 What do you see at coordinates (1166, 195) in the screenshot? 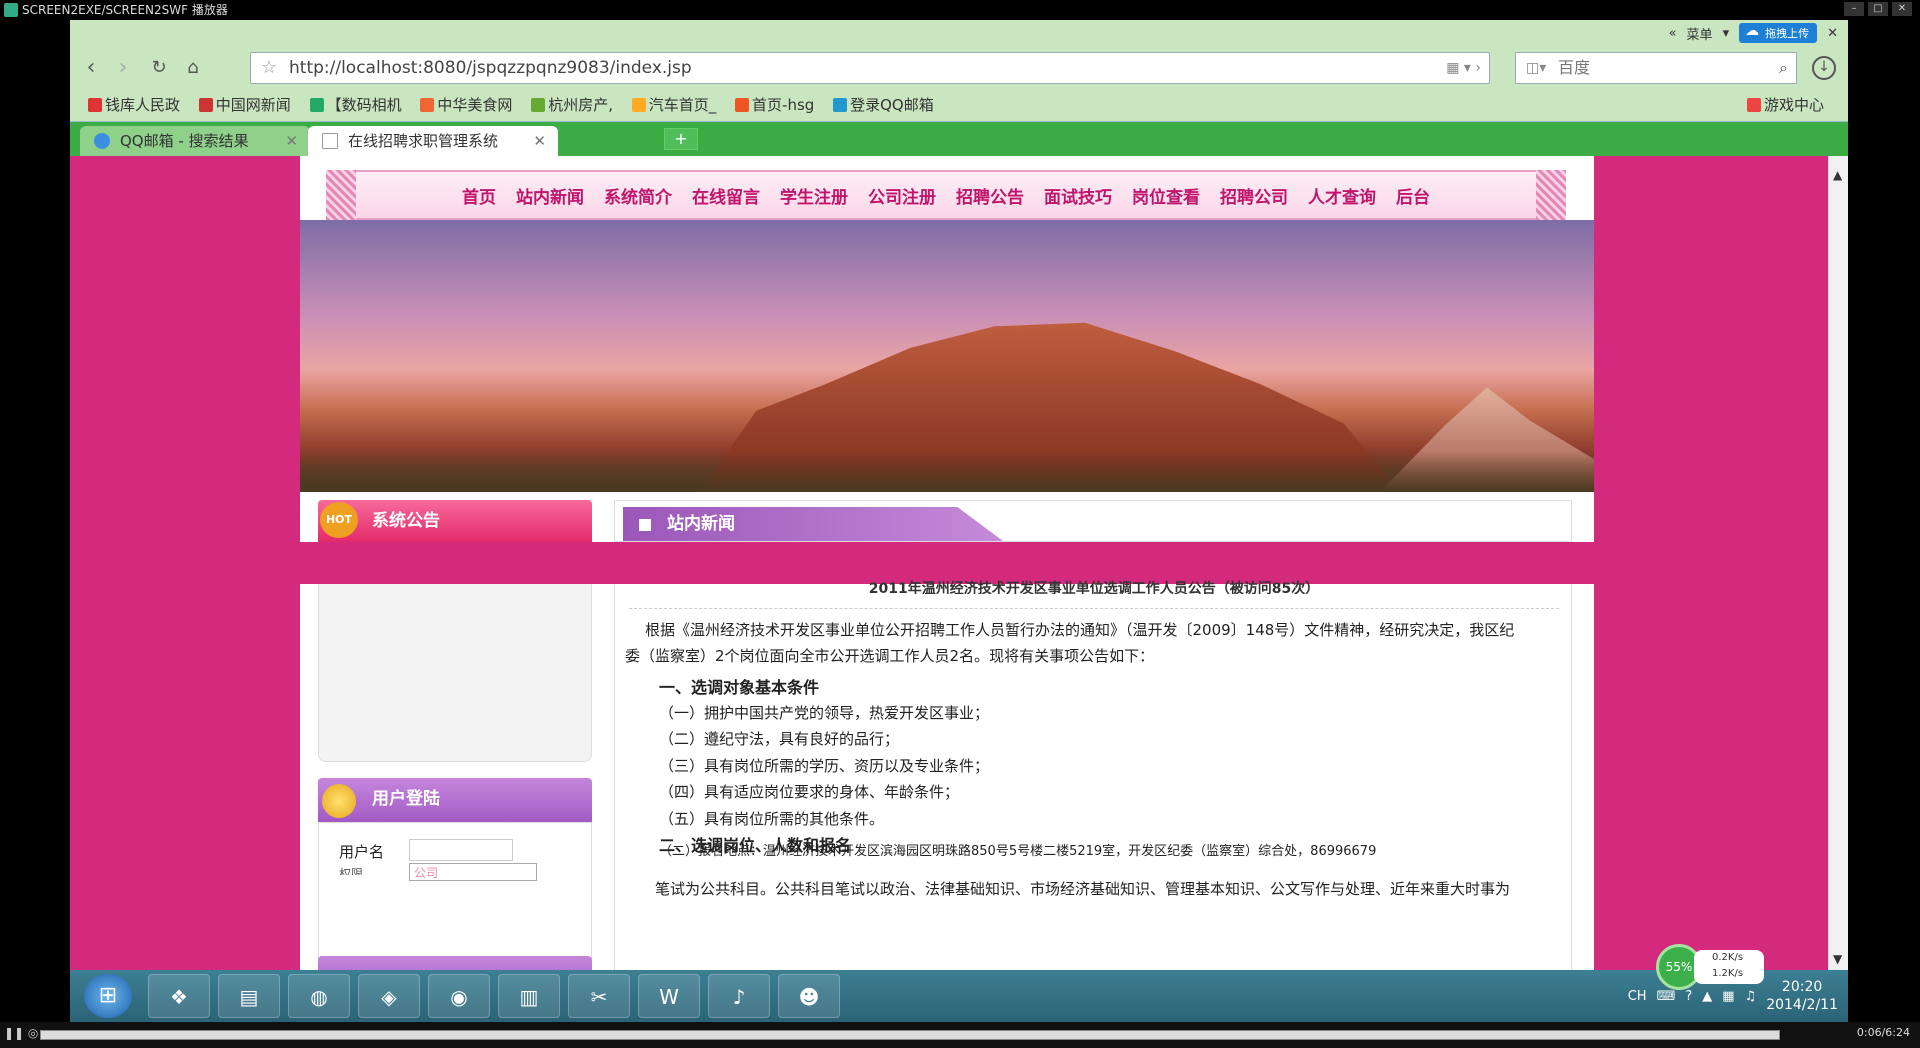
I see `menu-position-view: 岗位查看` at bounding box center [1166, 195].